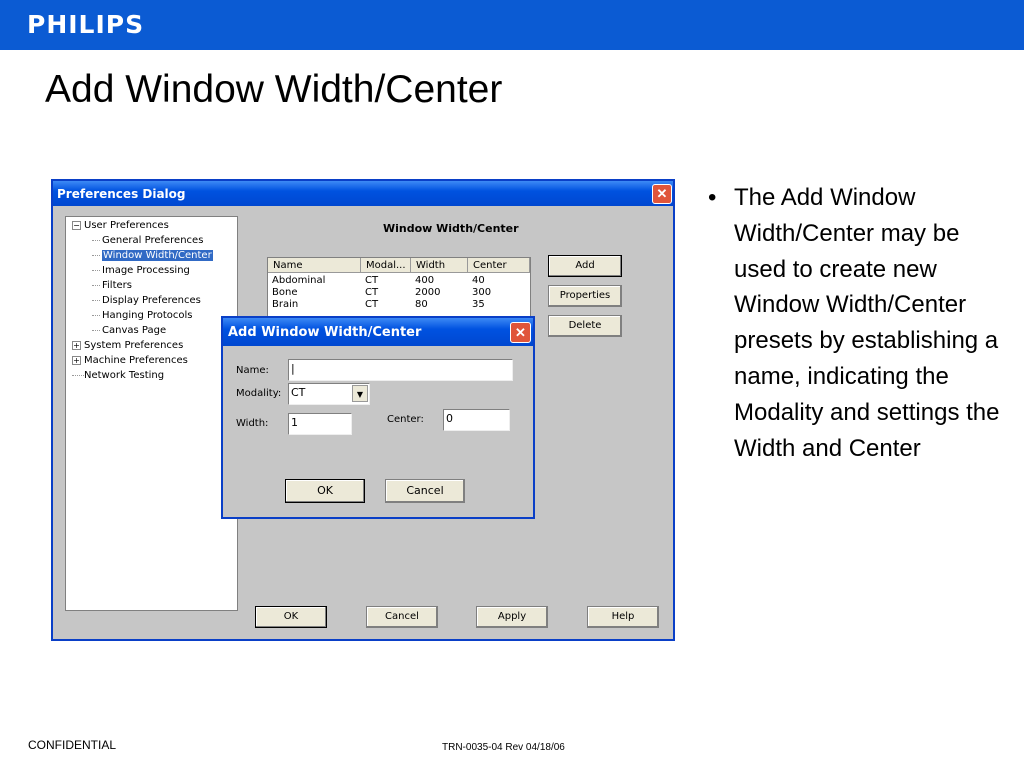  What do you see at coordinates (157, 255) in the screenshot?
I see `tree-item-label: Window Width/Center` at bounding box center [157, 255].